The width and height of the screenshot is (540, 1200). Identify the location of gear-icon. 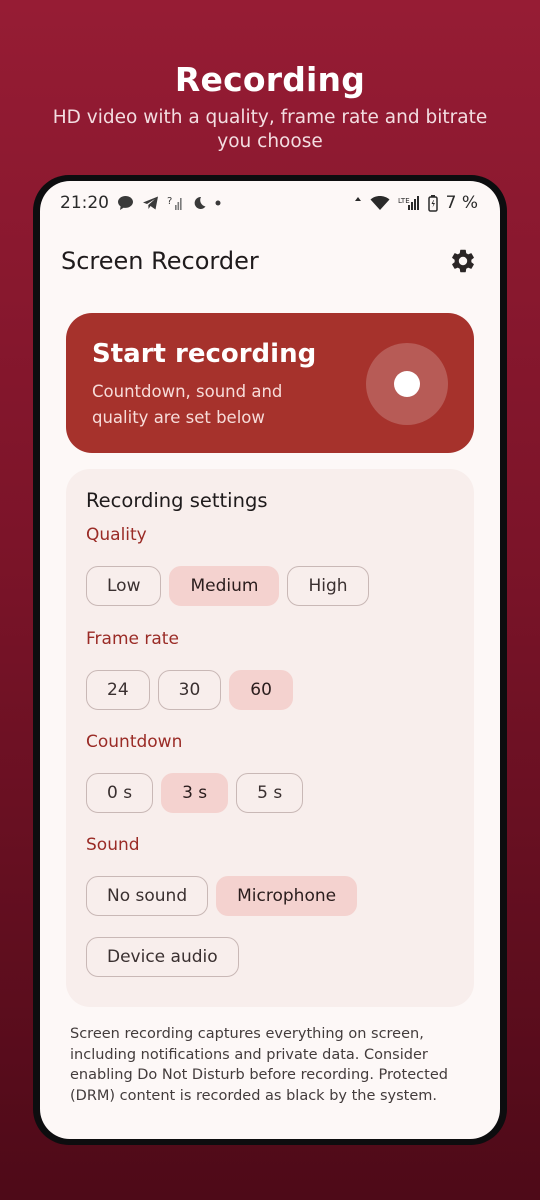
(463, 261).